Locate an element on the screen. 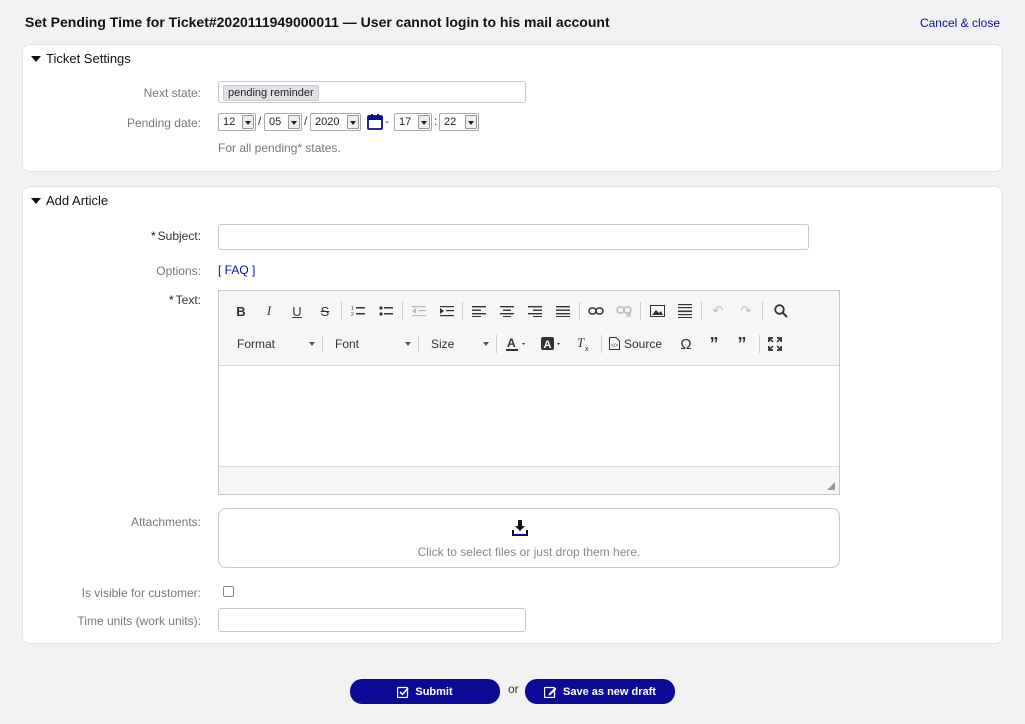  align-left-icon is located at coordinates (479, 311).